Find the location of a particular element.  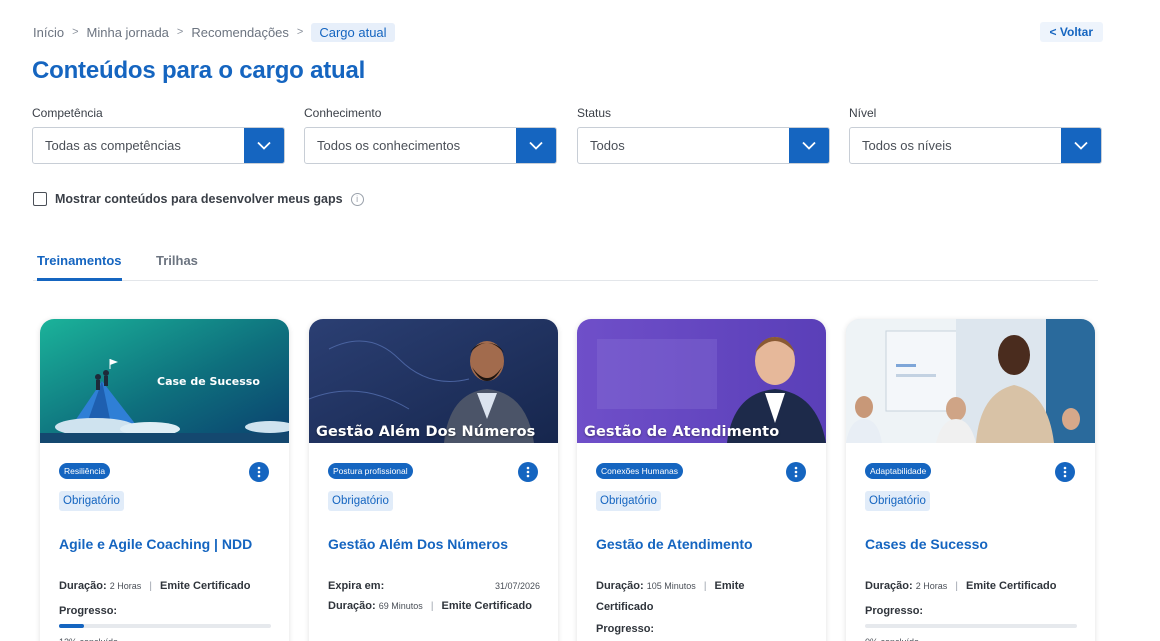

competency-tag: Adaptabilidade is located at coordinates (898, 471).